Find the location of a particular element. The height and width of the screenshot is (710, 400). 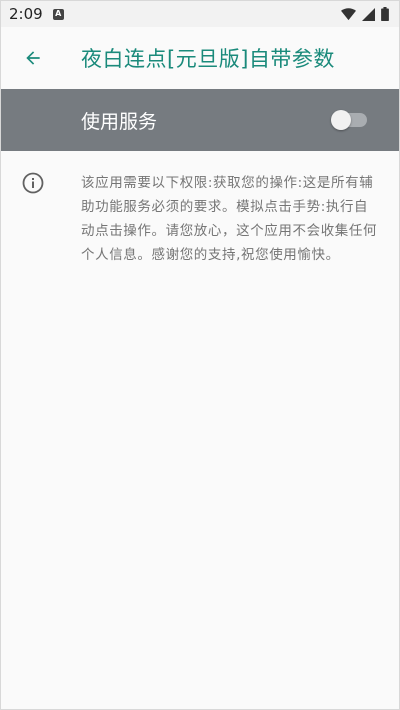

master-switch-label: 使用服务 is located at coordinates (119, 121).